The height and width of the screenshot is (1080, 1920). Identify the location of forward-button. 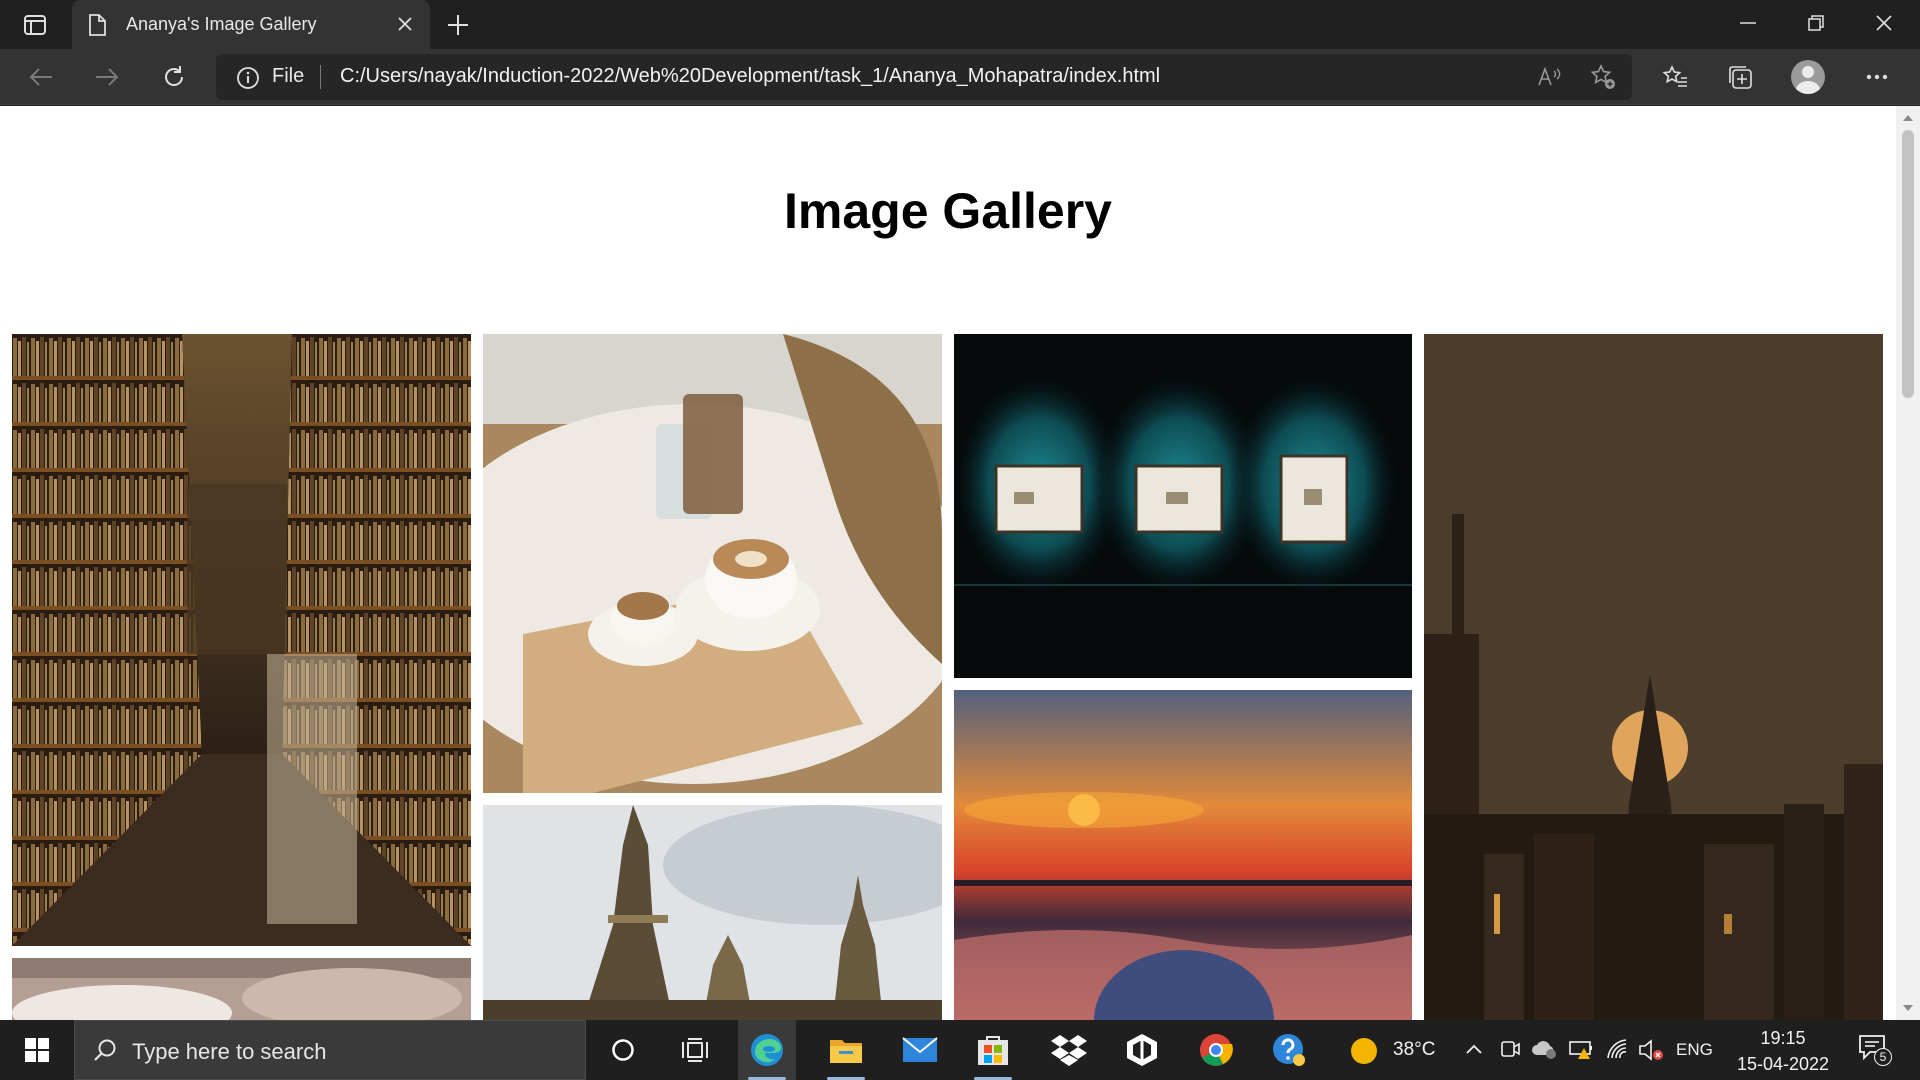
(107, 77).